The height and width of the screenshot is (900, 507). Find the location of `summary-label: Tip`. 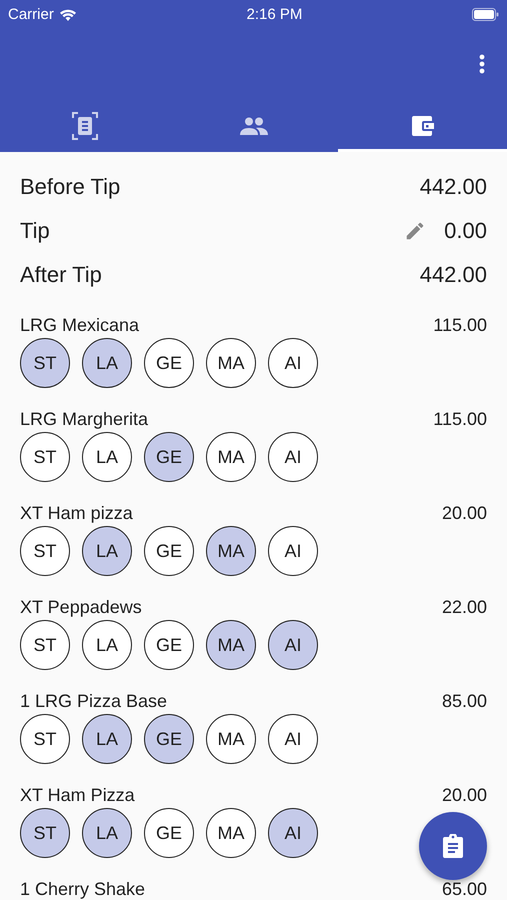

summary-label: Tip is located at coordinates (35, 231).